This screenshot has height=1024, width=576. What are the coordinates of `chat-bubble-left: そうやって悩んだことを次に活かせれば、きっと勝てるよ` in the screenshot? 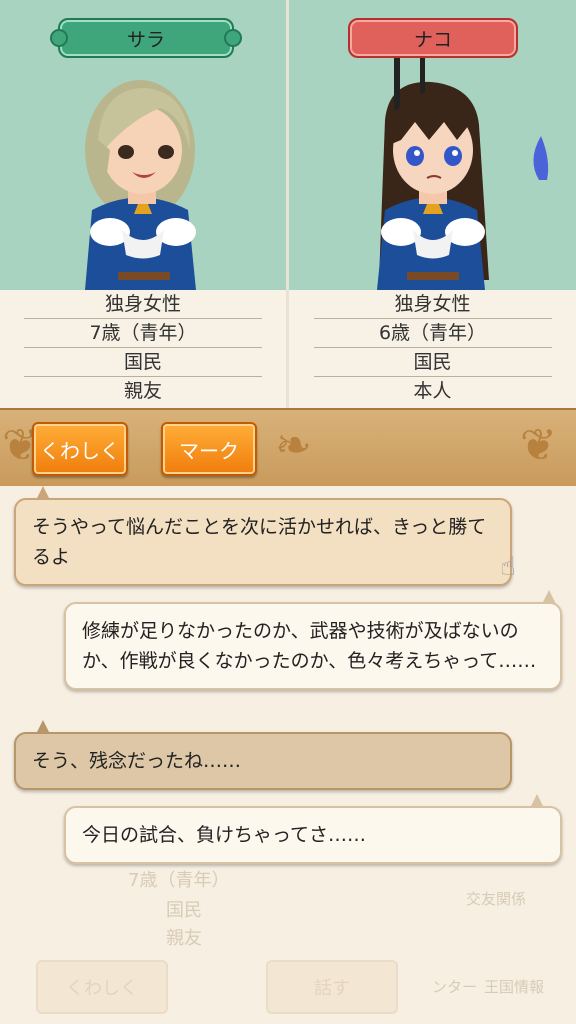 It's located at (263, 542).